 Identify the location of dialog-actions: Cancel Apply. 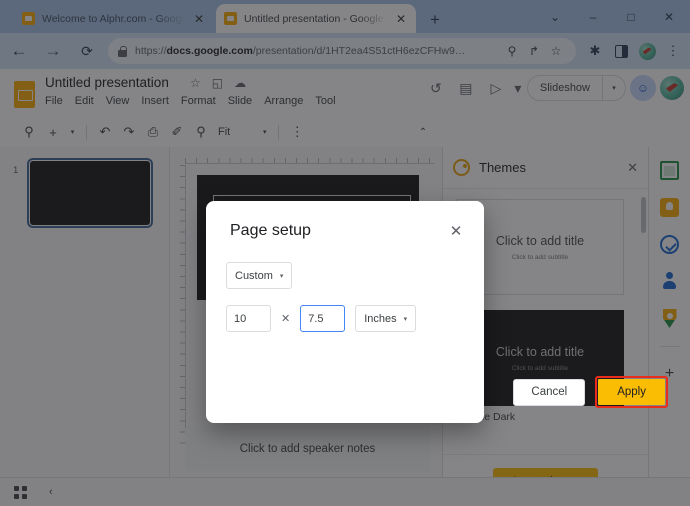
(590, 392).